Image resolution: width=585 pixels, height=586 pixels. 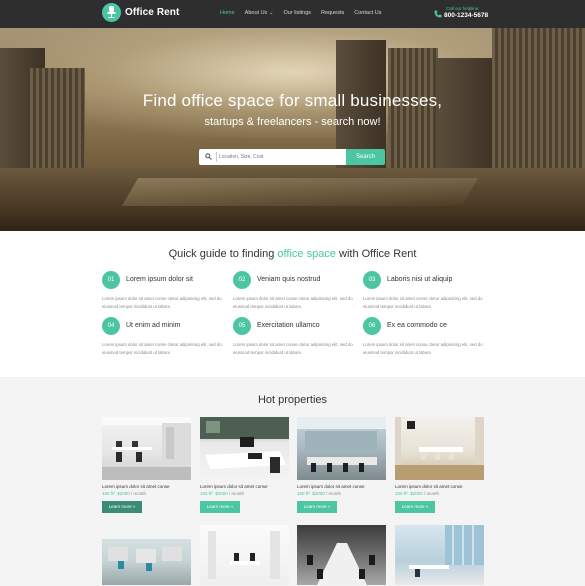 I want to click on feature-title: Laboris nisi ut aliquip, so click(x=420, y=279).